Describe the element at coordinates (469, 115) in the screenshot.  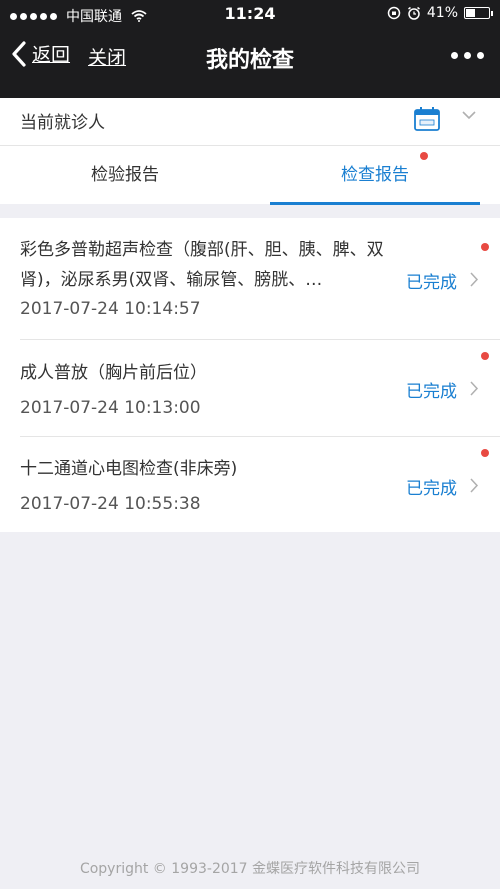
I see `chevron-down-icon` at that location.